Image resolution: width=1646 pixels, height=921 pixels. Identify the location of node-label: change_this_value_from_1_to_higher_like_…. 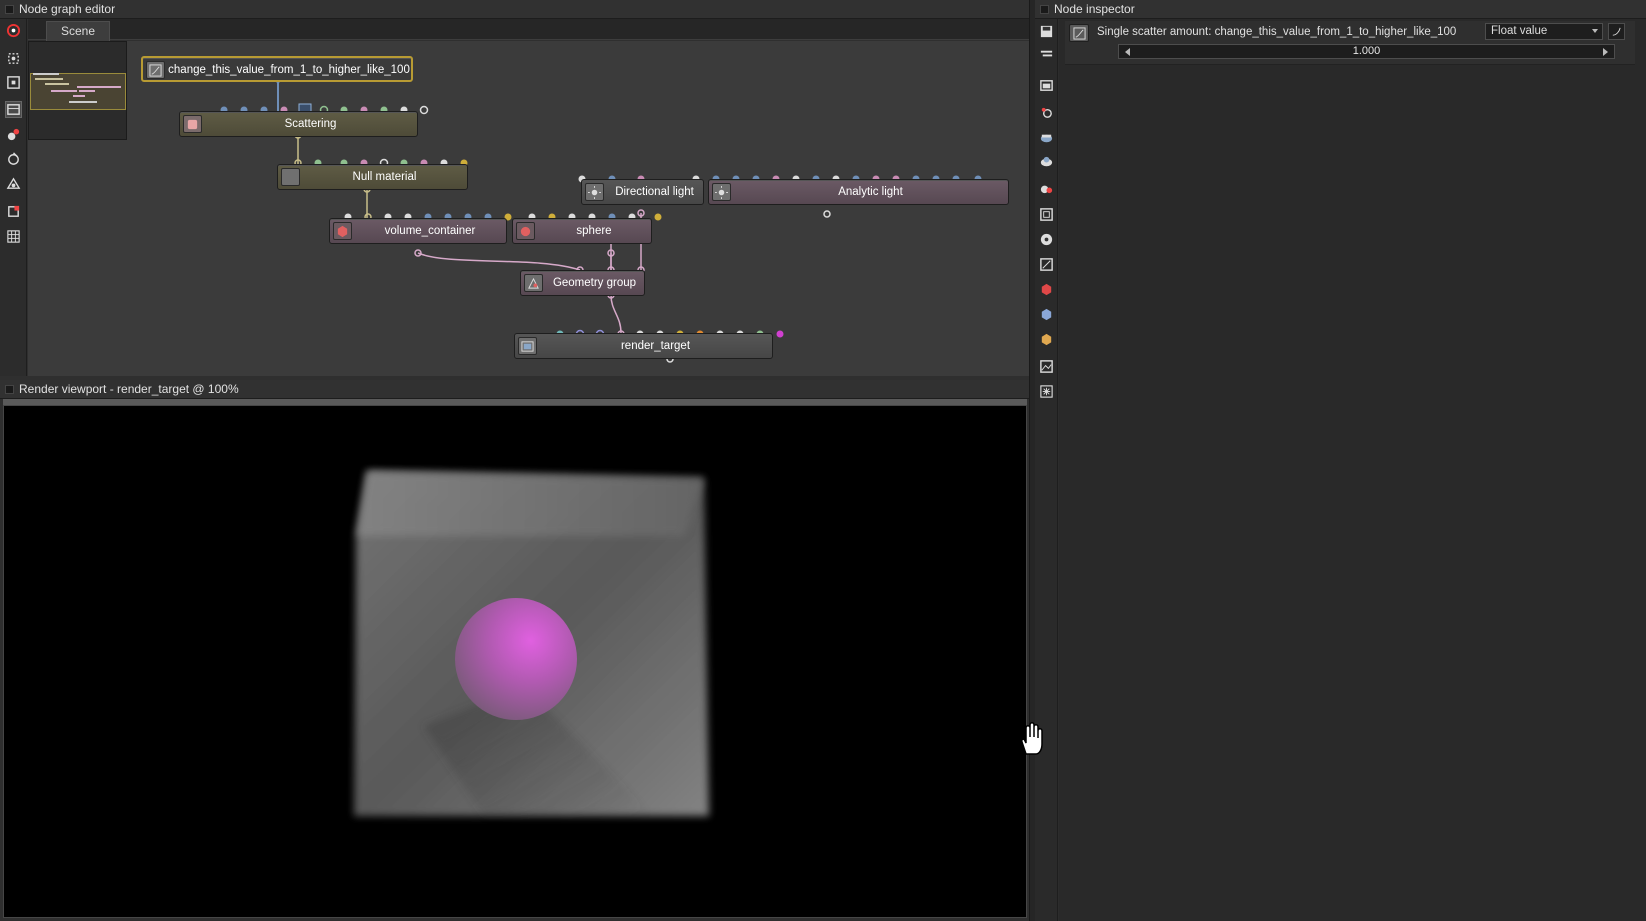
(289, 70).